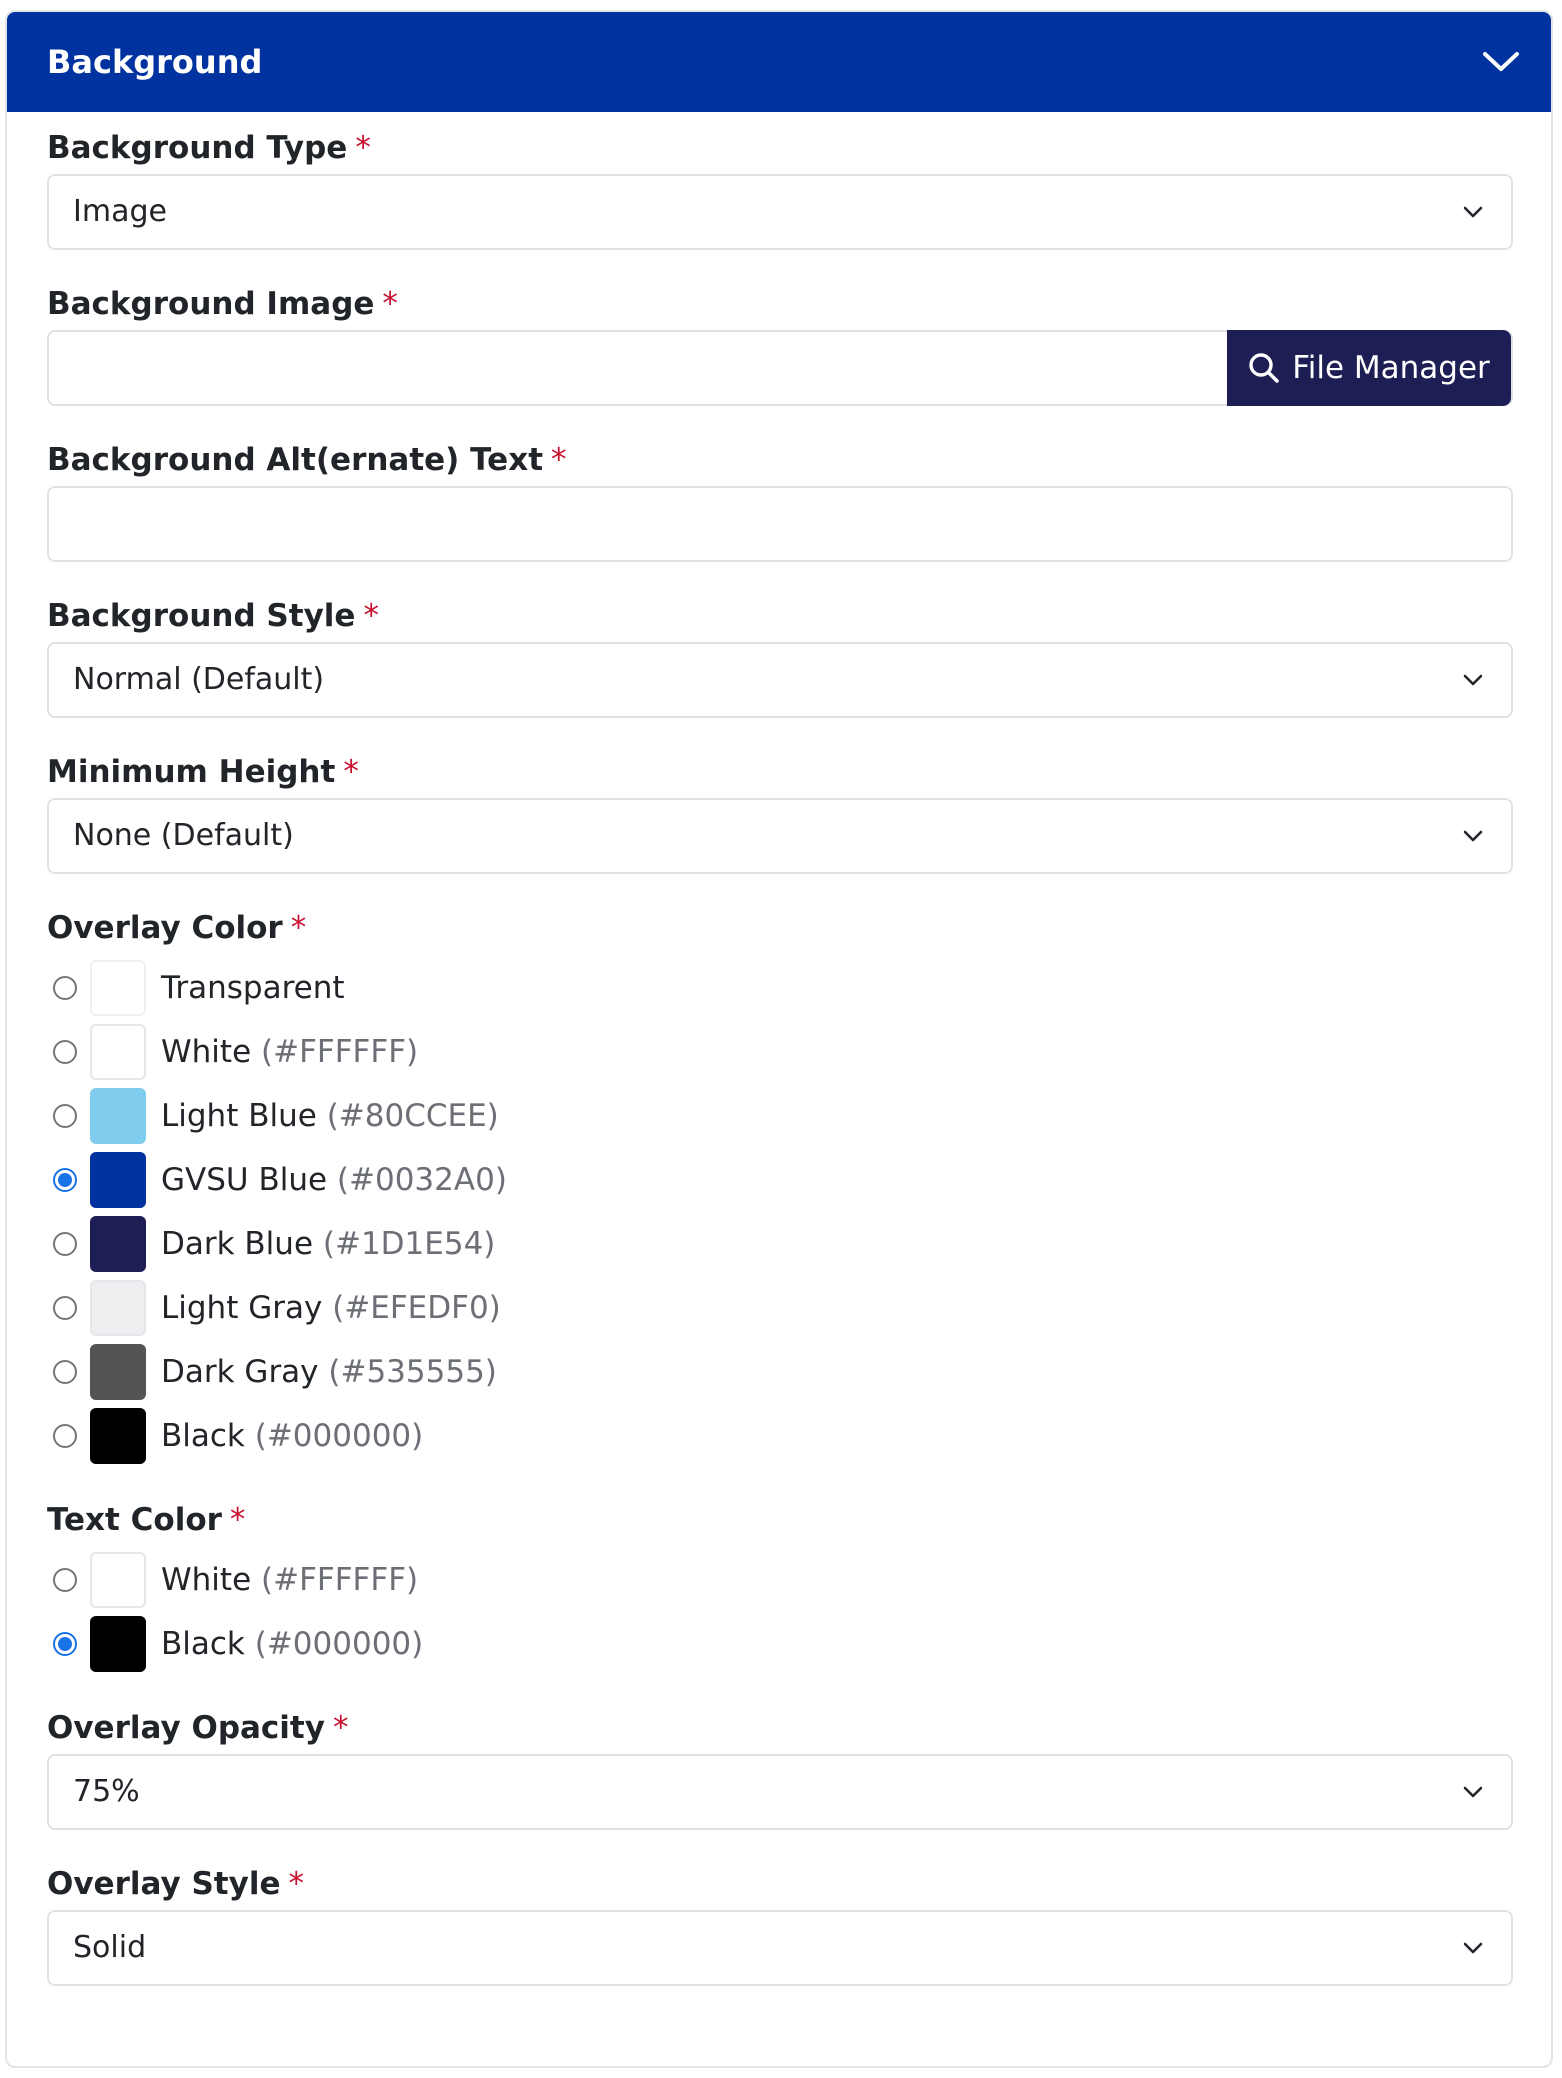  I want to click on alt-text-input, so click(780, 524).